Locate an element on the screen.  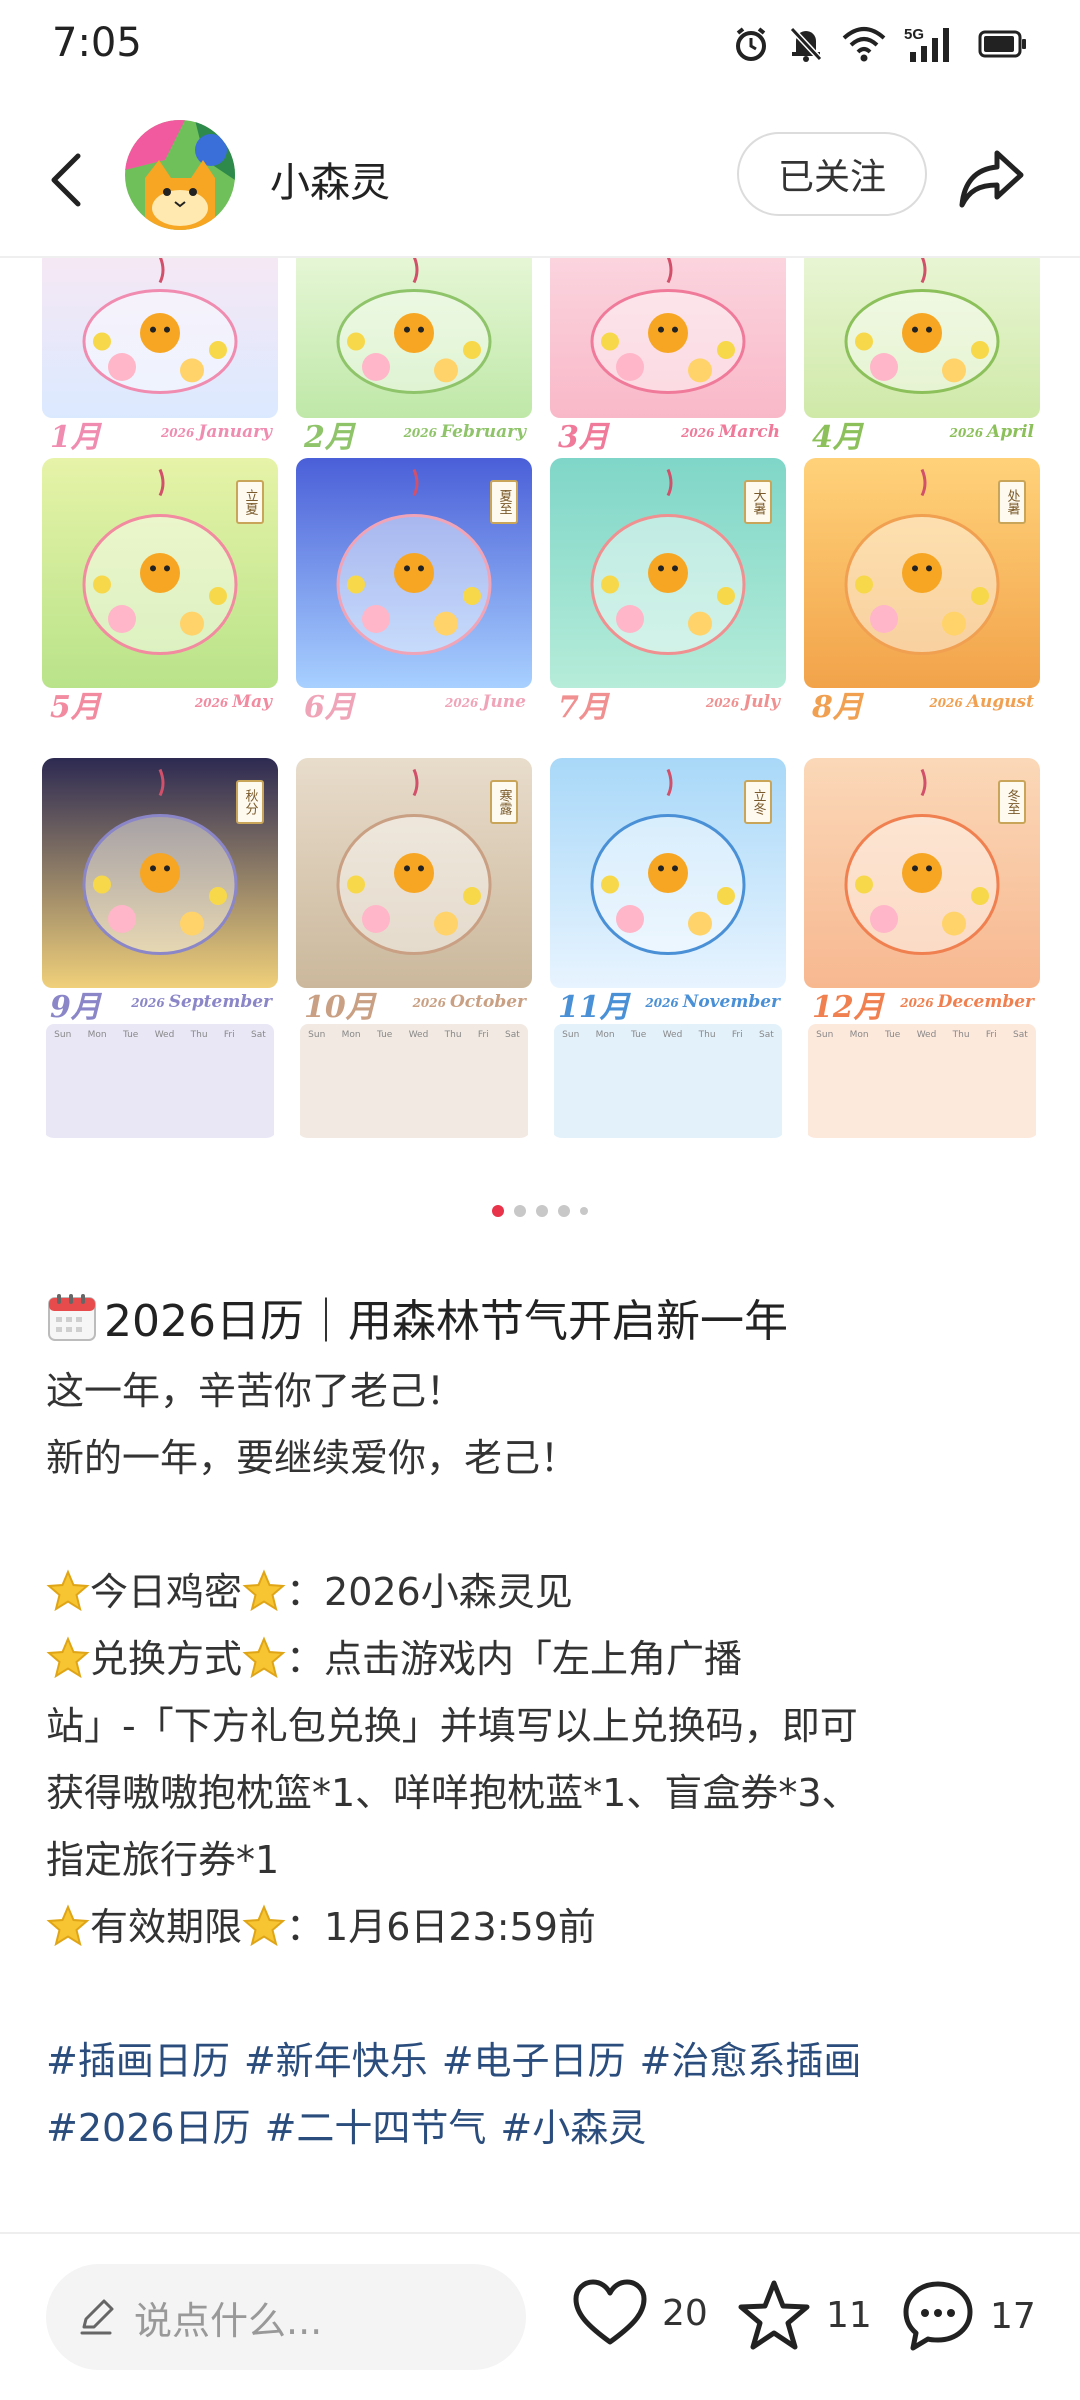
comment-count: 17 is located at coordinates (1013, 2316).